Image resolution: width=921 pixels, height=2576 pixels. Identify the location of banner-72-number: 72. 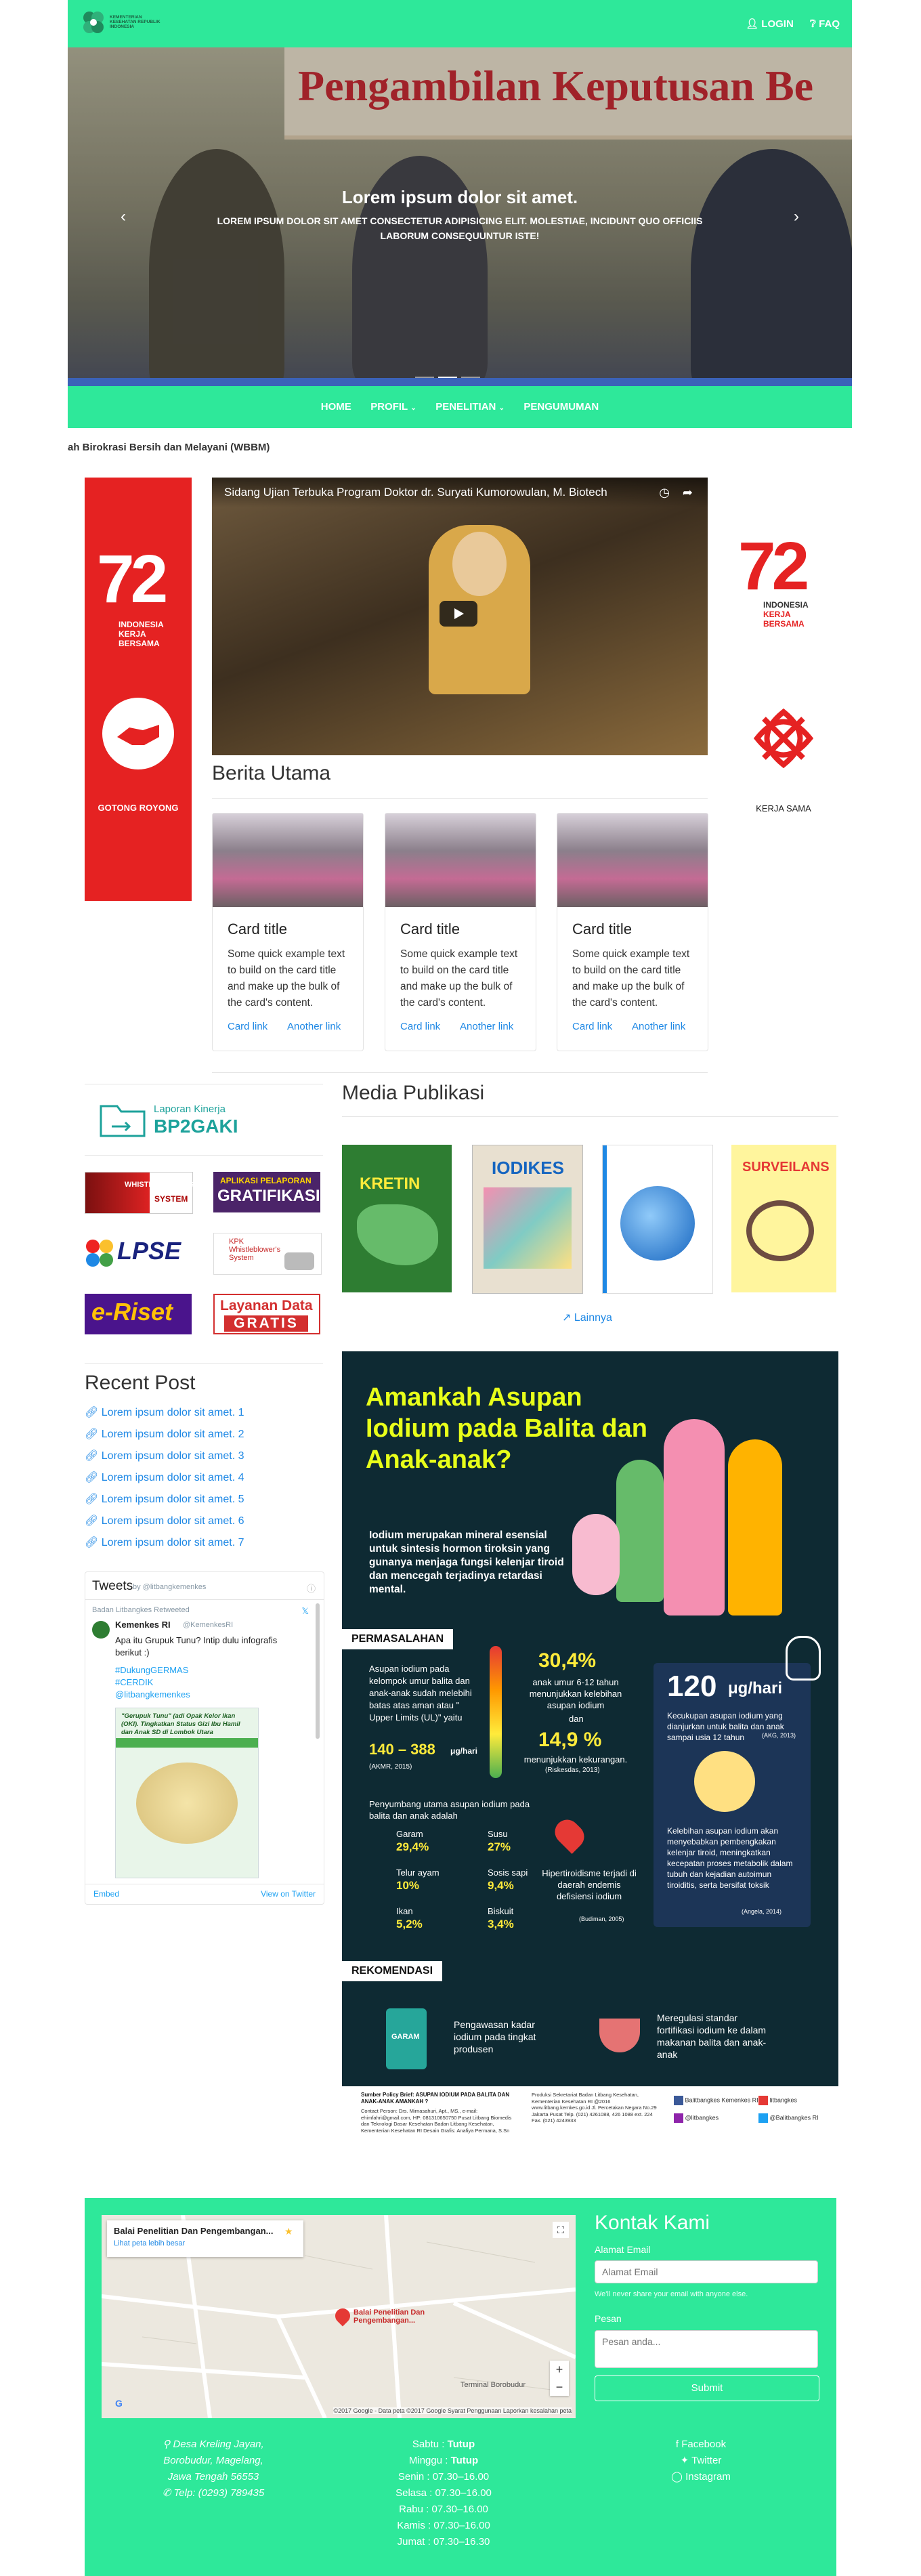
(774, 566).